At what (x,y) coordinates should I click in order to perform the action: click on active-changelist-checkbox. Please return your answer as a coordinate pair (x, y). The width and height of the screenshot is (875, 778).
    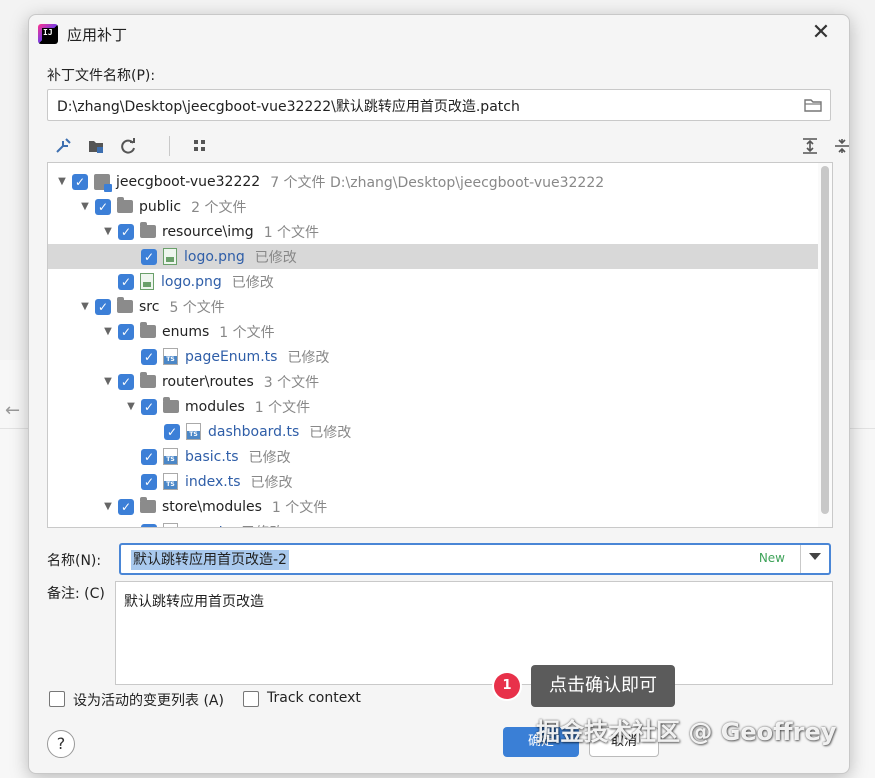
    Looking at the image, I should click on (57, 699).